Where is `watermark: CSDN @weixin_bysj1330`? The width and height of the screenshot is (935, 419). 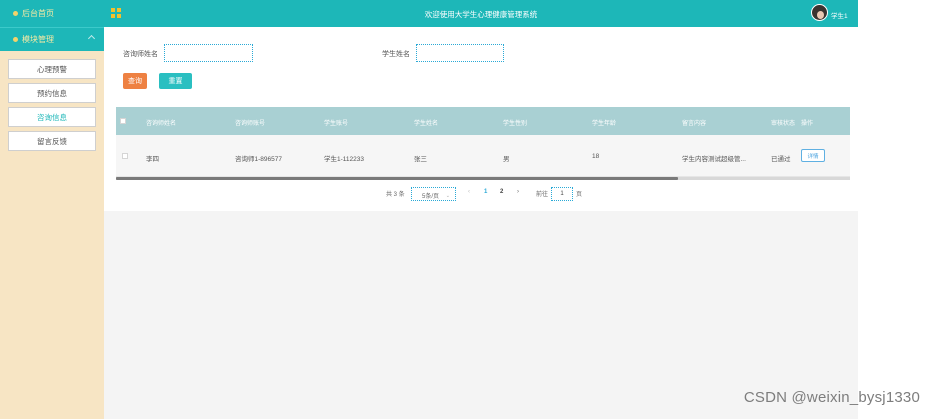
watermark: CSDN @weixin_bysj1330 is located at coordinates (831, 397).